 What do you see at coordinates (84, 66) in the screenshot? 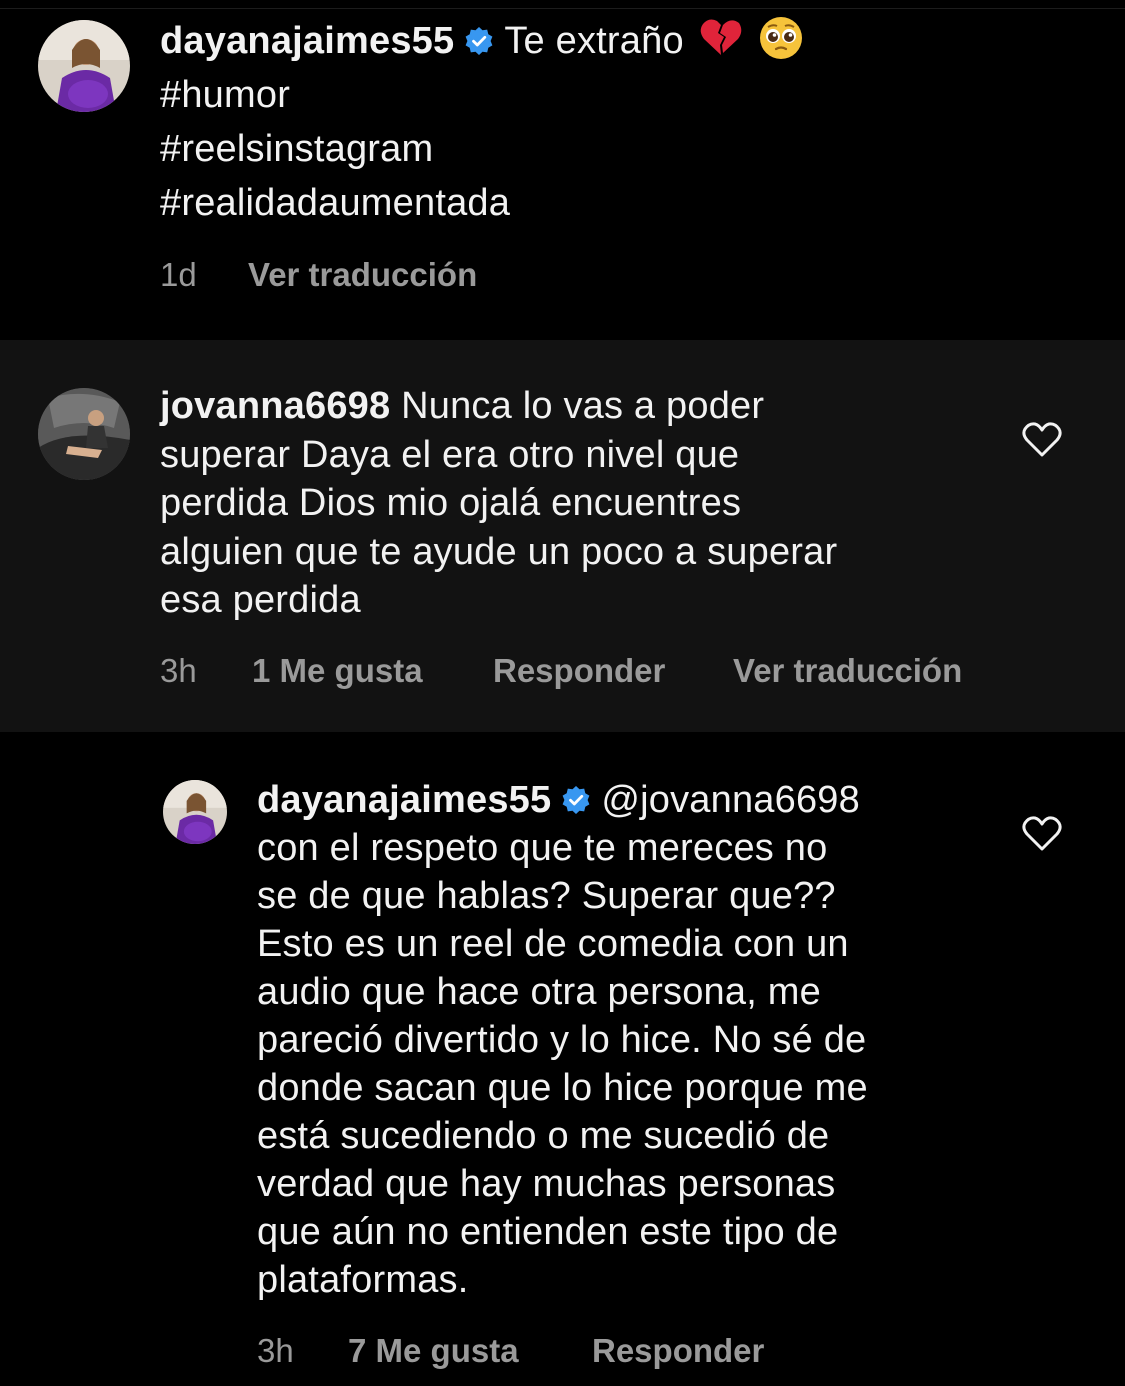
I see `caption-avatar` at bounding box center [84, 66].